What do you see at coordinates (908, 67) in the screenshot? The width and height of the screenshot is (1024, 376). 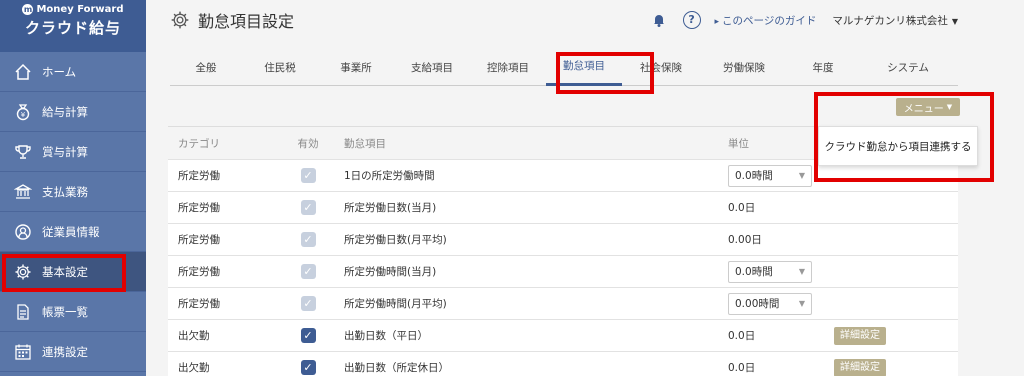 I see `tab-system: システム` at bounding box center [908, 67].